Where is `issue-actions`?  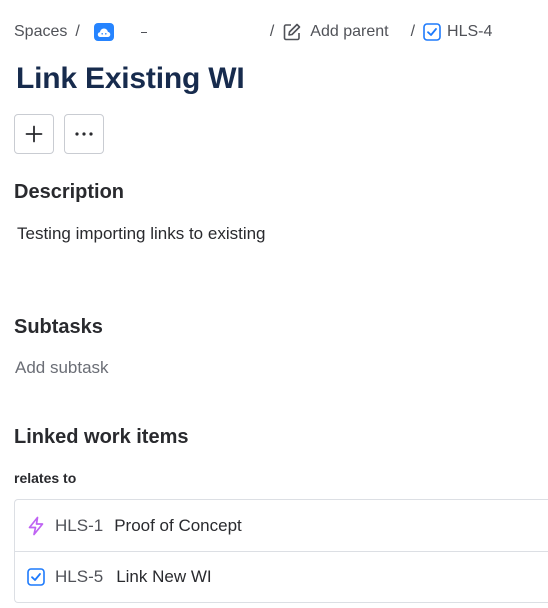
issue-actions is located at coordinates (59, 134).